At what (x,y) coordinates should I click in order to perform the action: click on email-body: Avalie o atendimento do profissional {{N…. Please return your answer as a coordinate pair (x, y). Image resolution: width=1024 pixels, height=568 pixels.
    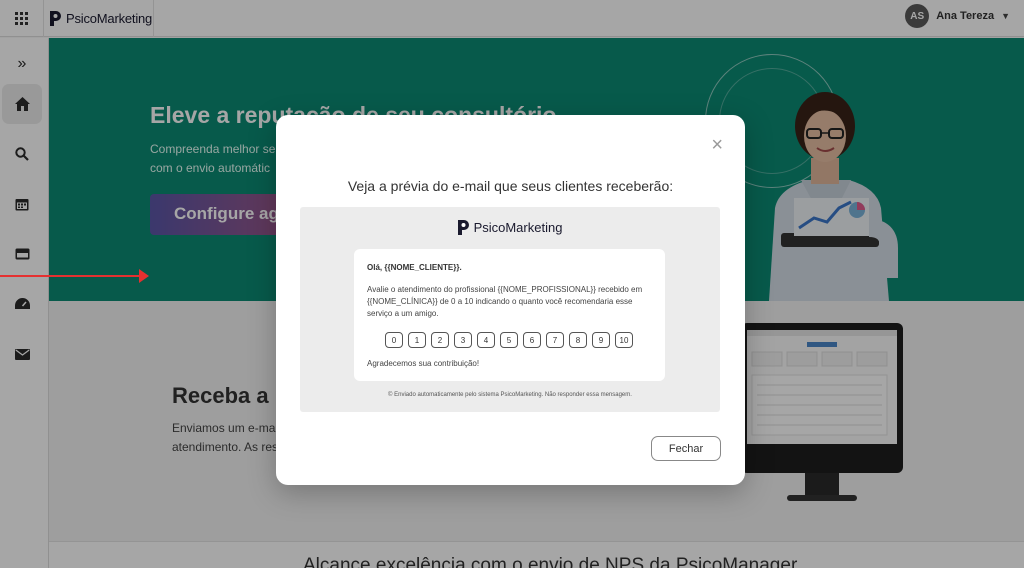
    Looking at the image, I should click on (505, 301).